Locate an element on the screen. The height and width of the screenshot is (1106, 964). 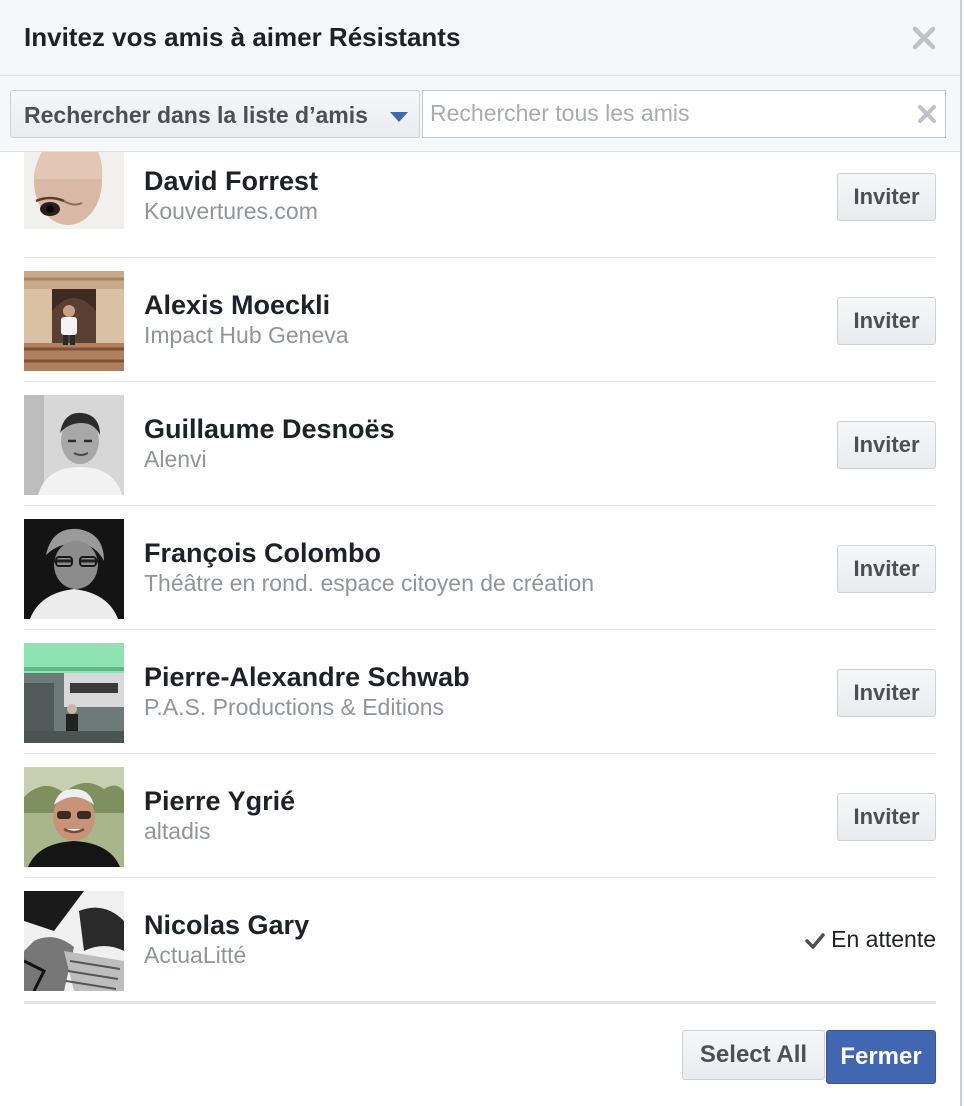
friend-subtitle: Alenvi is located at coordinates (175, 459).